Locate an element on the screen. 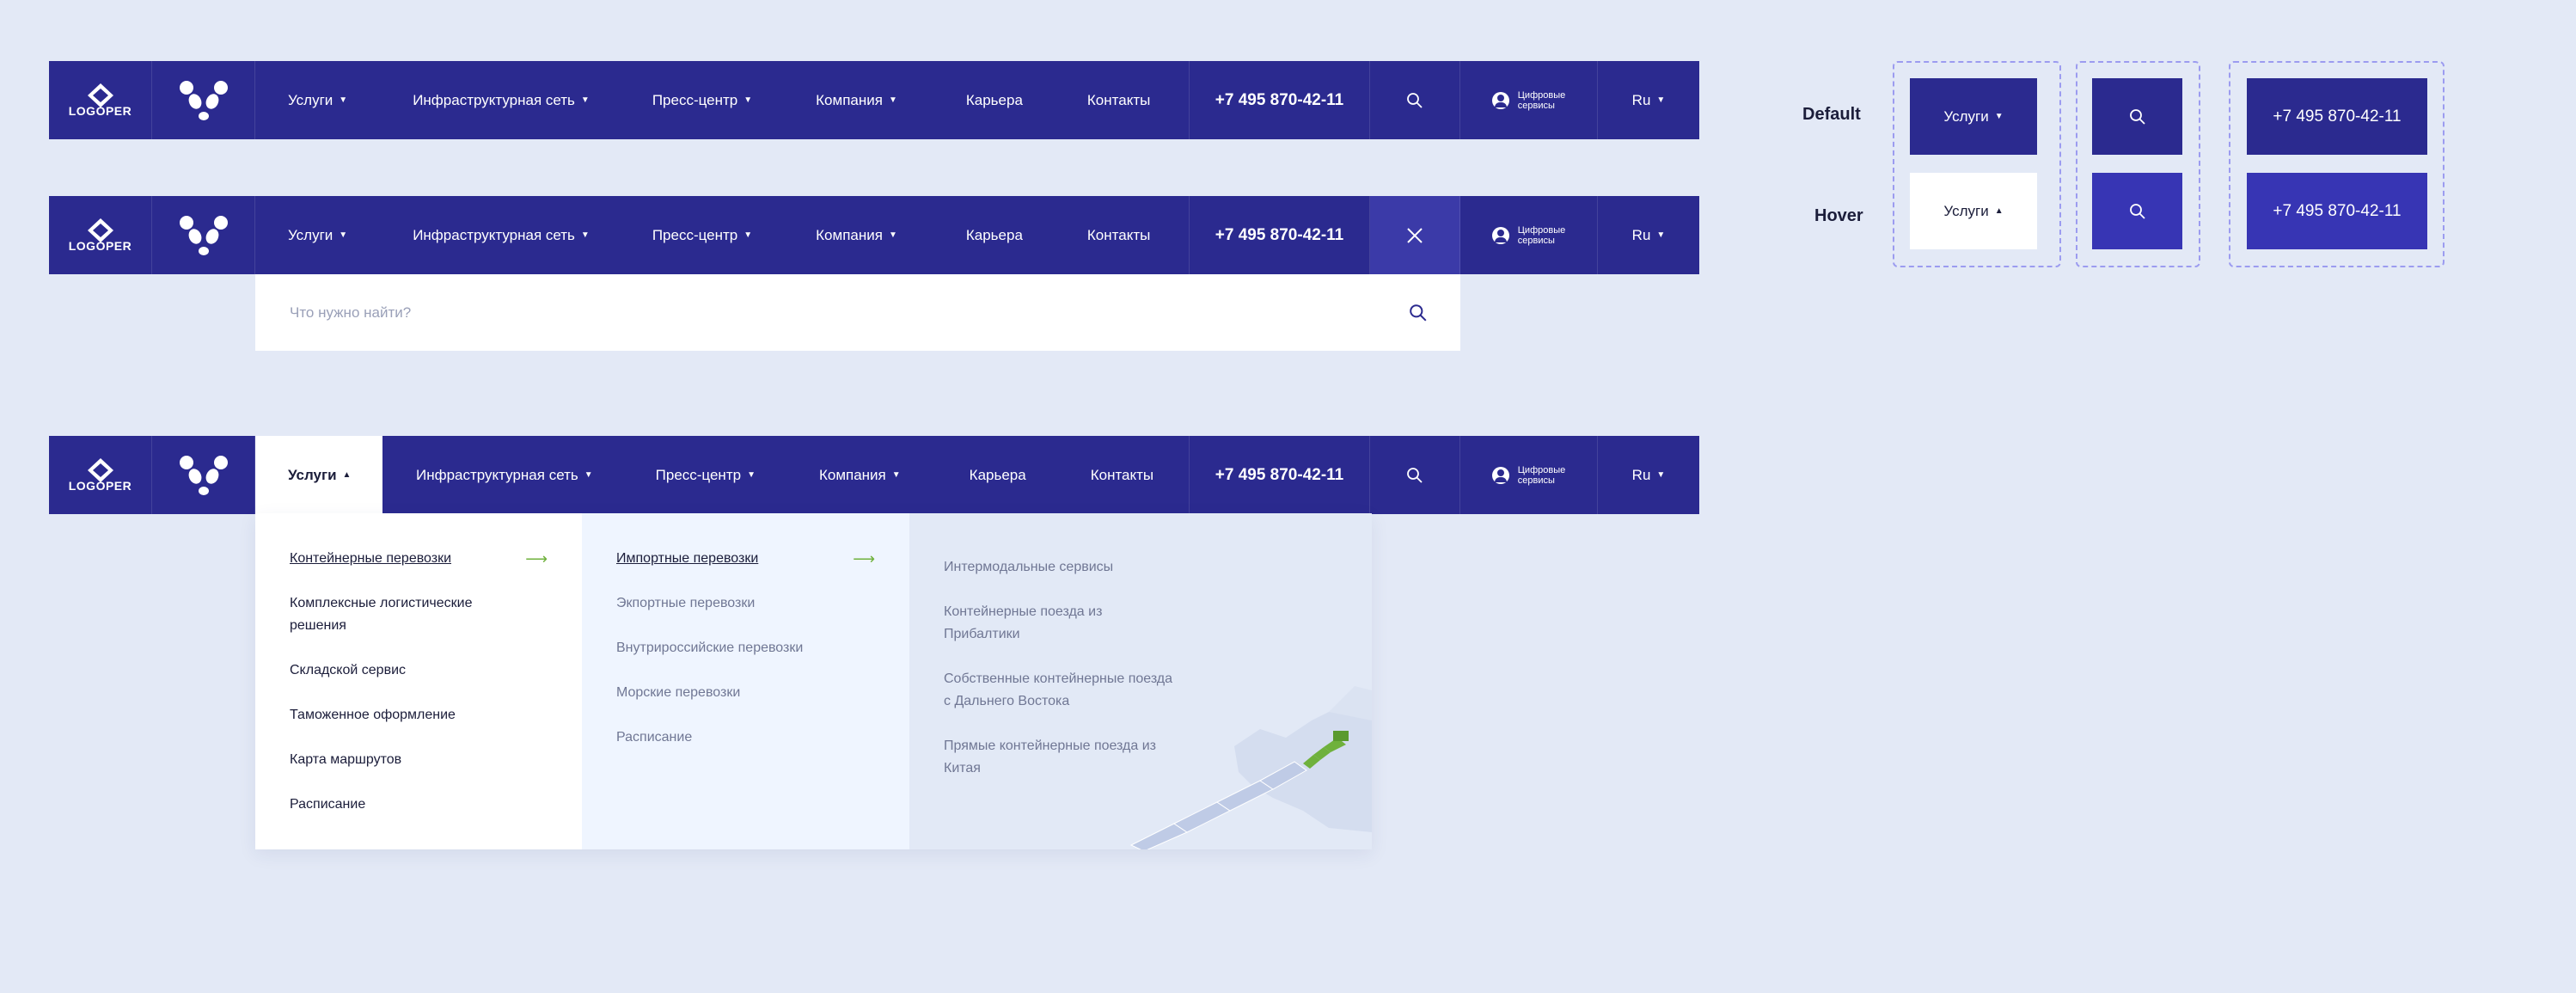 The width and height of the screenshot is (2576, 993). dropdown-item: Внутрироссийские перевозки is located at coordinates (745, 648).